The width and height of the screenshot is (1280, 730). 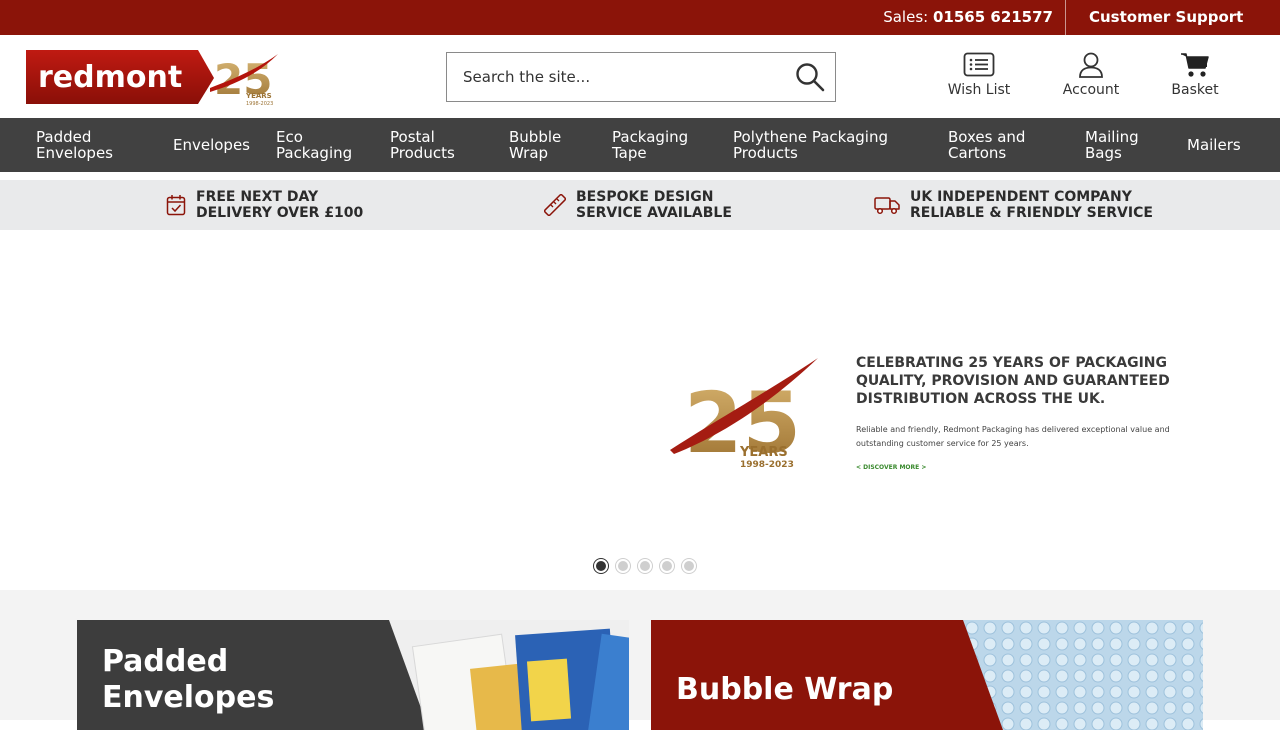 I want to click on nav-mailing-bags: Mailing Bags, so click(x=1127, y=145).